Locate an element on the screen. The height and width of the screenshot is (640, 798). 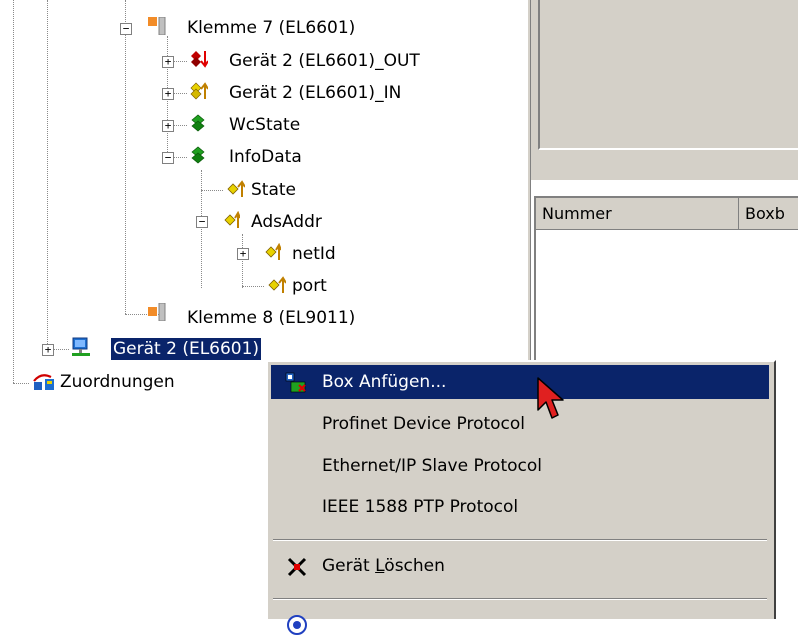
tree-item-wcstate: WcState is located at coordinates (264, 125).